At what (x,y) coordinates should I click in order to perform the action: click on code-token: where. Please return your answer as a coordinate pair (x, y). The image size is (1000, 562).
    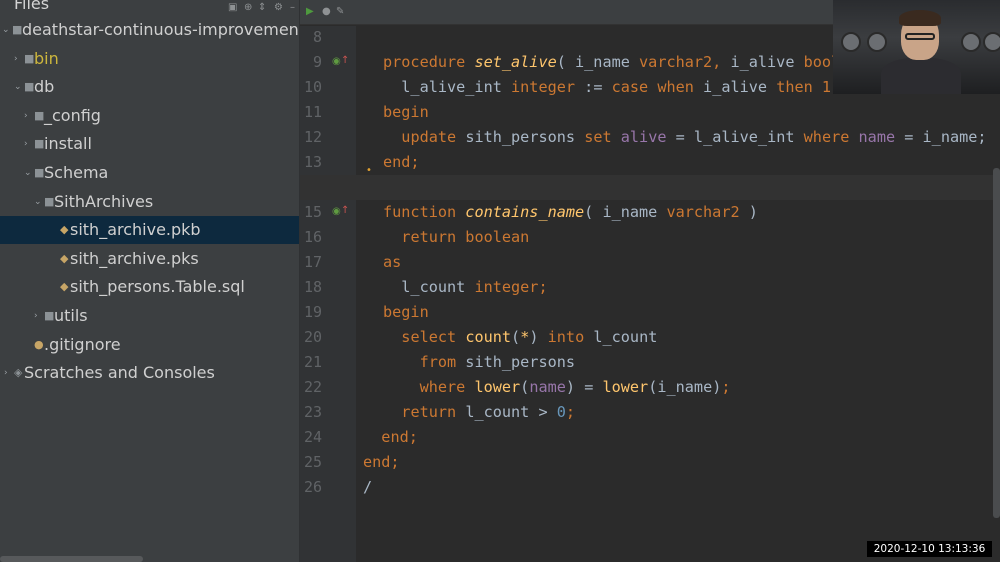
    Looking at the image, I should click on (831, 137).